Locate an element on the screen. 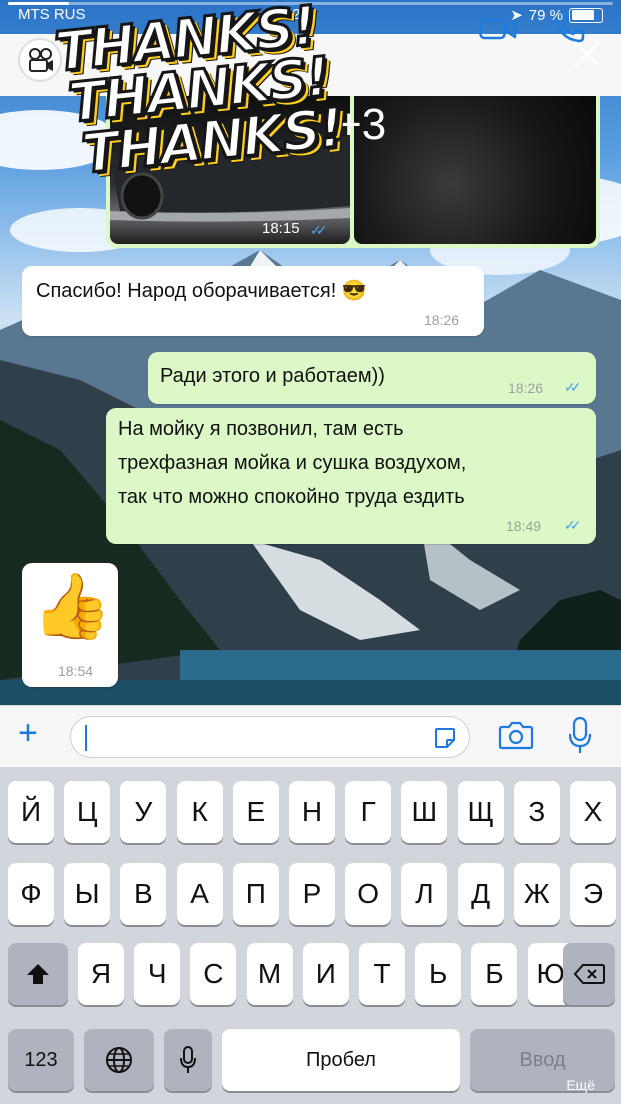 Image resolution: width=621 pixels, height=1104 pixels. incoming-message: Спасибо! Народ оборачивается! 😎 18:26 is located at coordinates (253, 301).